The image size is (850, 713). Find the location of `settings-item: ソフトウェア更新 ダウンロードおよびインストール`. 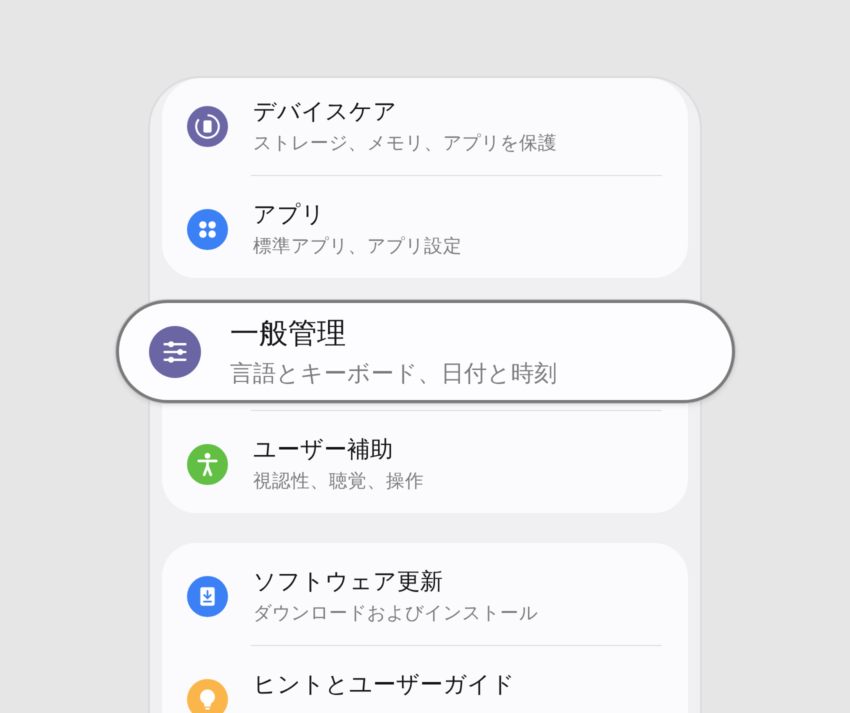

settings-item: ソフトウェア更新 ダウンロードおよびインストール is located at coordinates (425, 594).